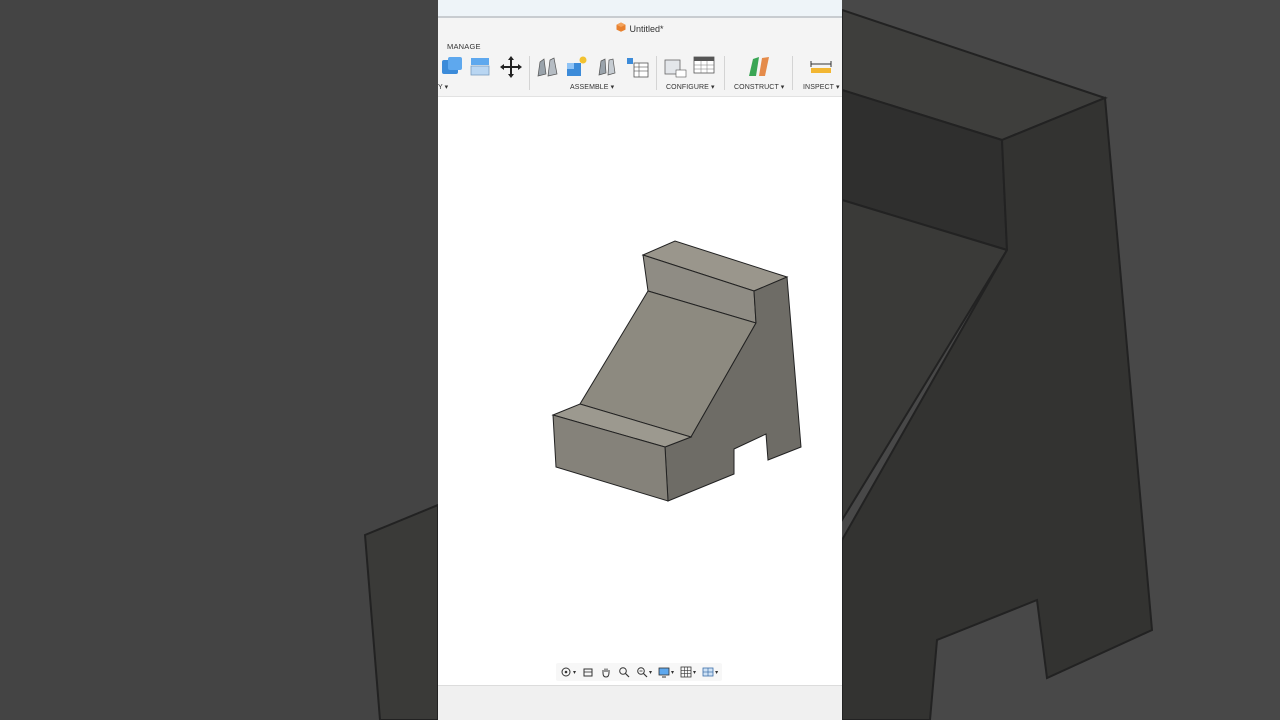  I want to click on group-label-assemble: ASSEMBLE ▾, so click(592, 87).